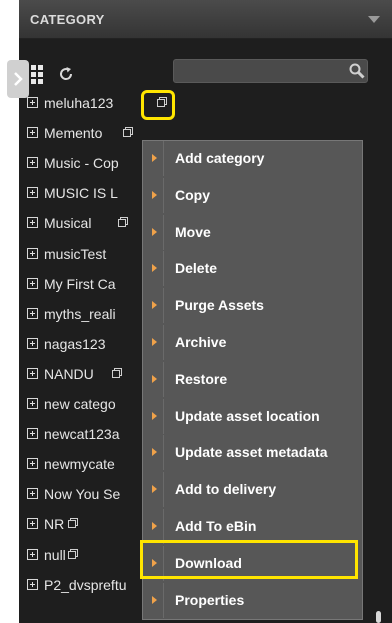 The image size is (392, 623). What do you see at coordinates (219, 305) in the screenshot?
I see `menu-item-label: Purge Assets` at bounding box center [219, 305].